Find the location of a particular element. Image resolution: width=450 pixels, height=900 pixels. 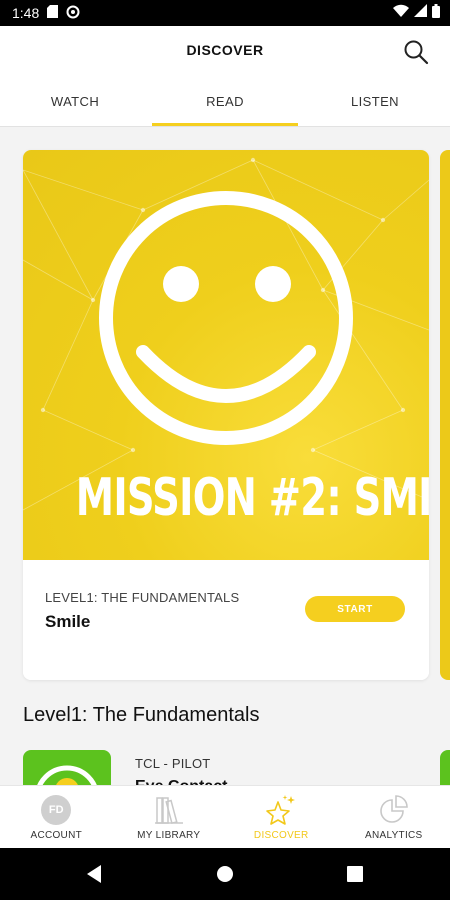

avatar: FD is located at coordinates (56, 810).